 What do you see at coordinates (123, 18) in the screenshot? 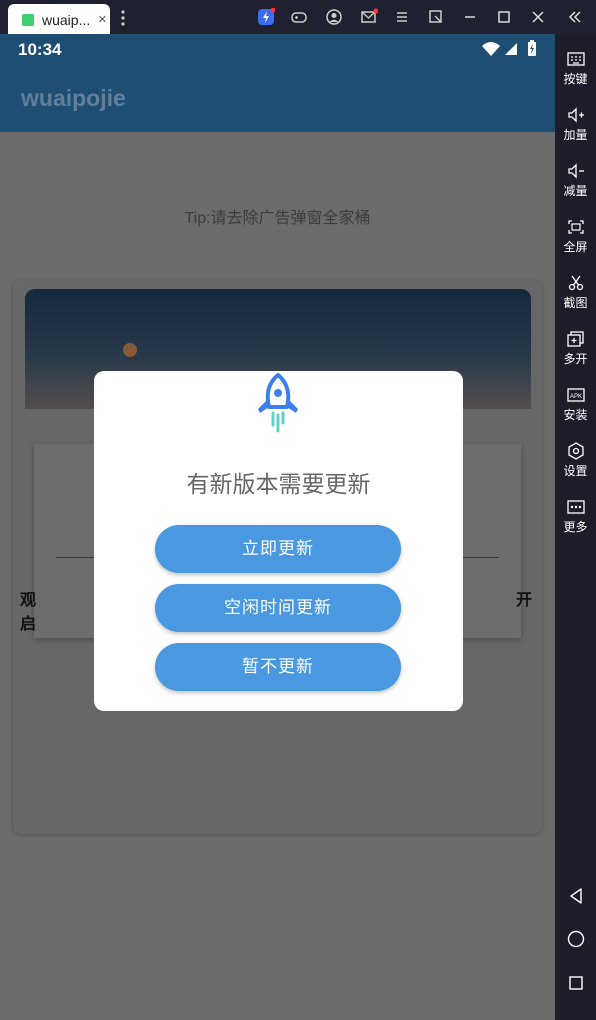
I see `tab-menu-icon` at bounding box center [123, 18].